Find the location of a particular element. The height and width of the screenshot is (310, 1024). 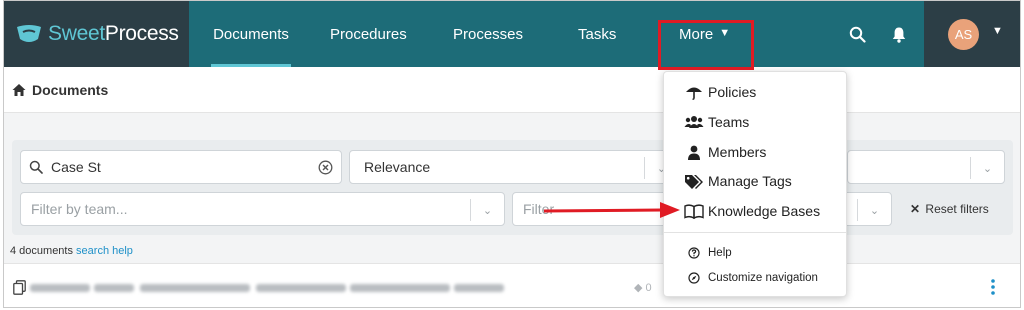

brand-name: SweetProcess is located at coordinates (113, 34).